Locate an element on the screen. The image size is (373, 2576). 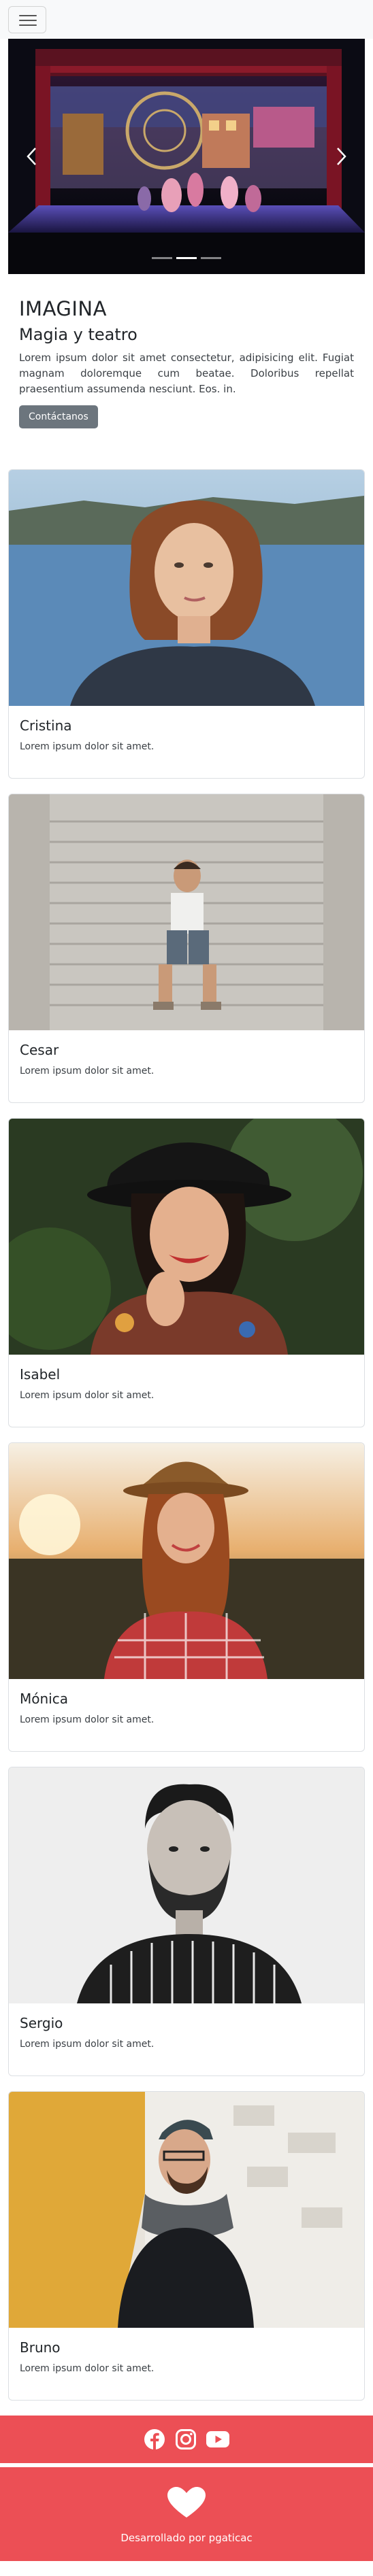
team-card: Cesar Lorem ipsum dolor sit amet. is located at coordinates (186, 948).